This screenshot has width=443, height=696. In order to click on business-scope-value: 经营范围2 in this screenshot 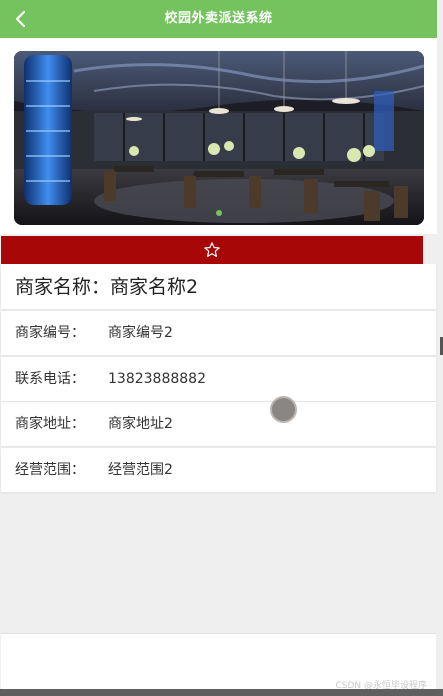, I will do `click(140, 470)`.